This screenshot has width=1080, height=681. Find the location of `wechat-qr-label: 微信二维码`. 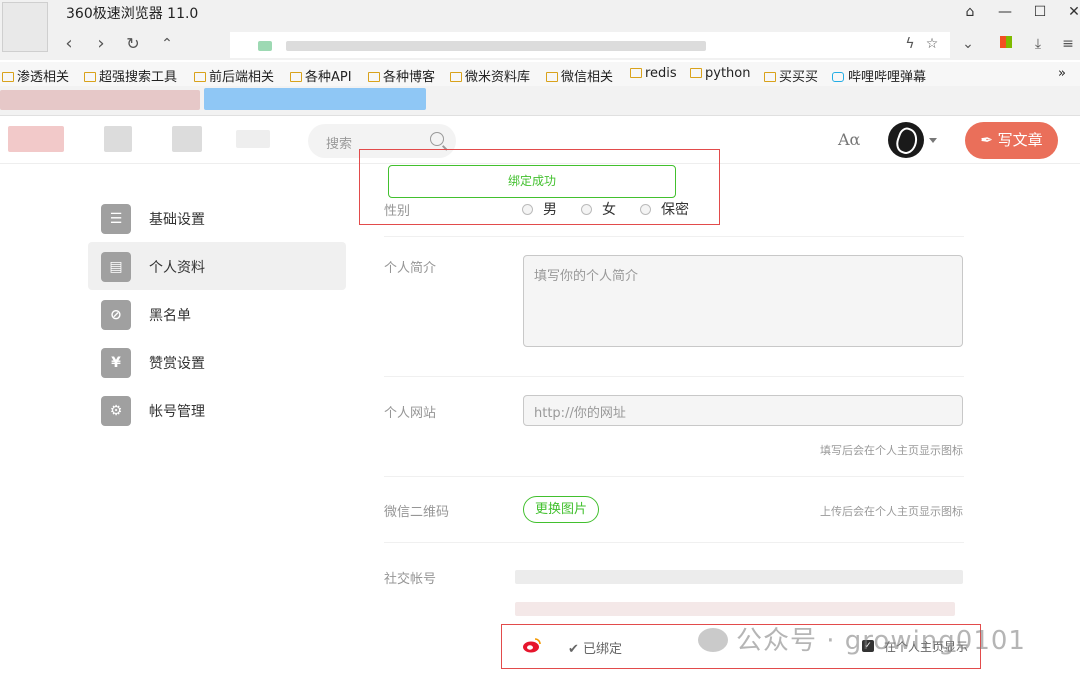

wechat-qr-label: 微信二维码 is located at coordinates (417, 512).